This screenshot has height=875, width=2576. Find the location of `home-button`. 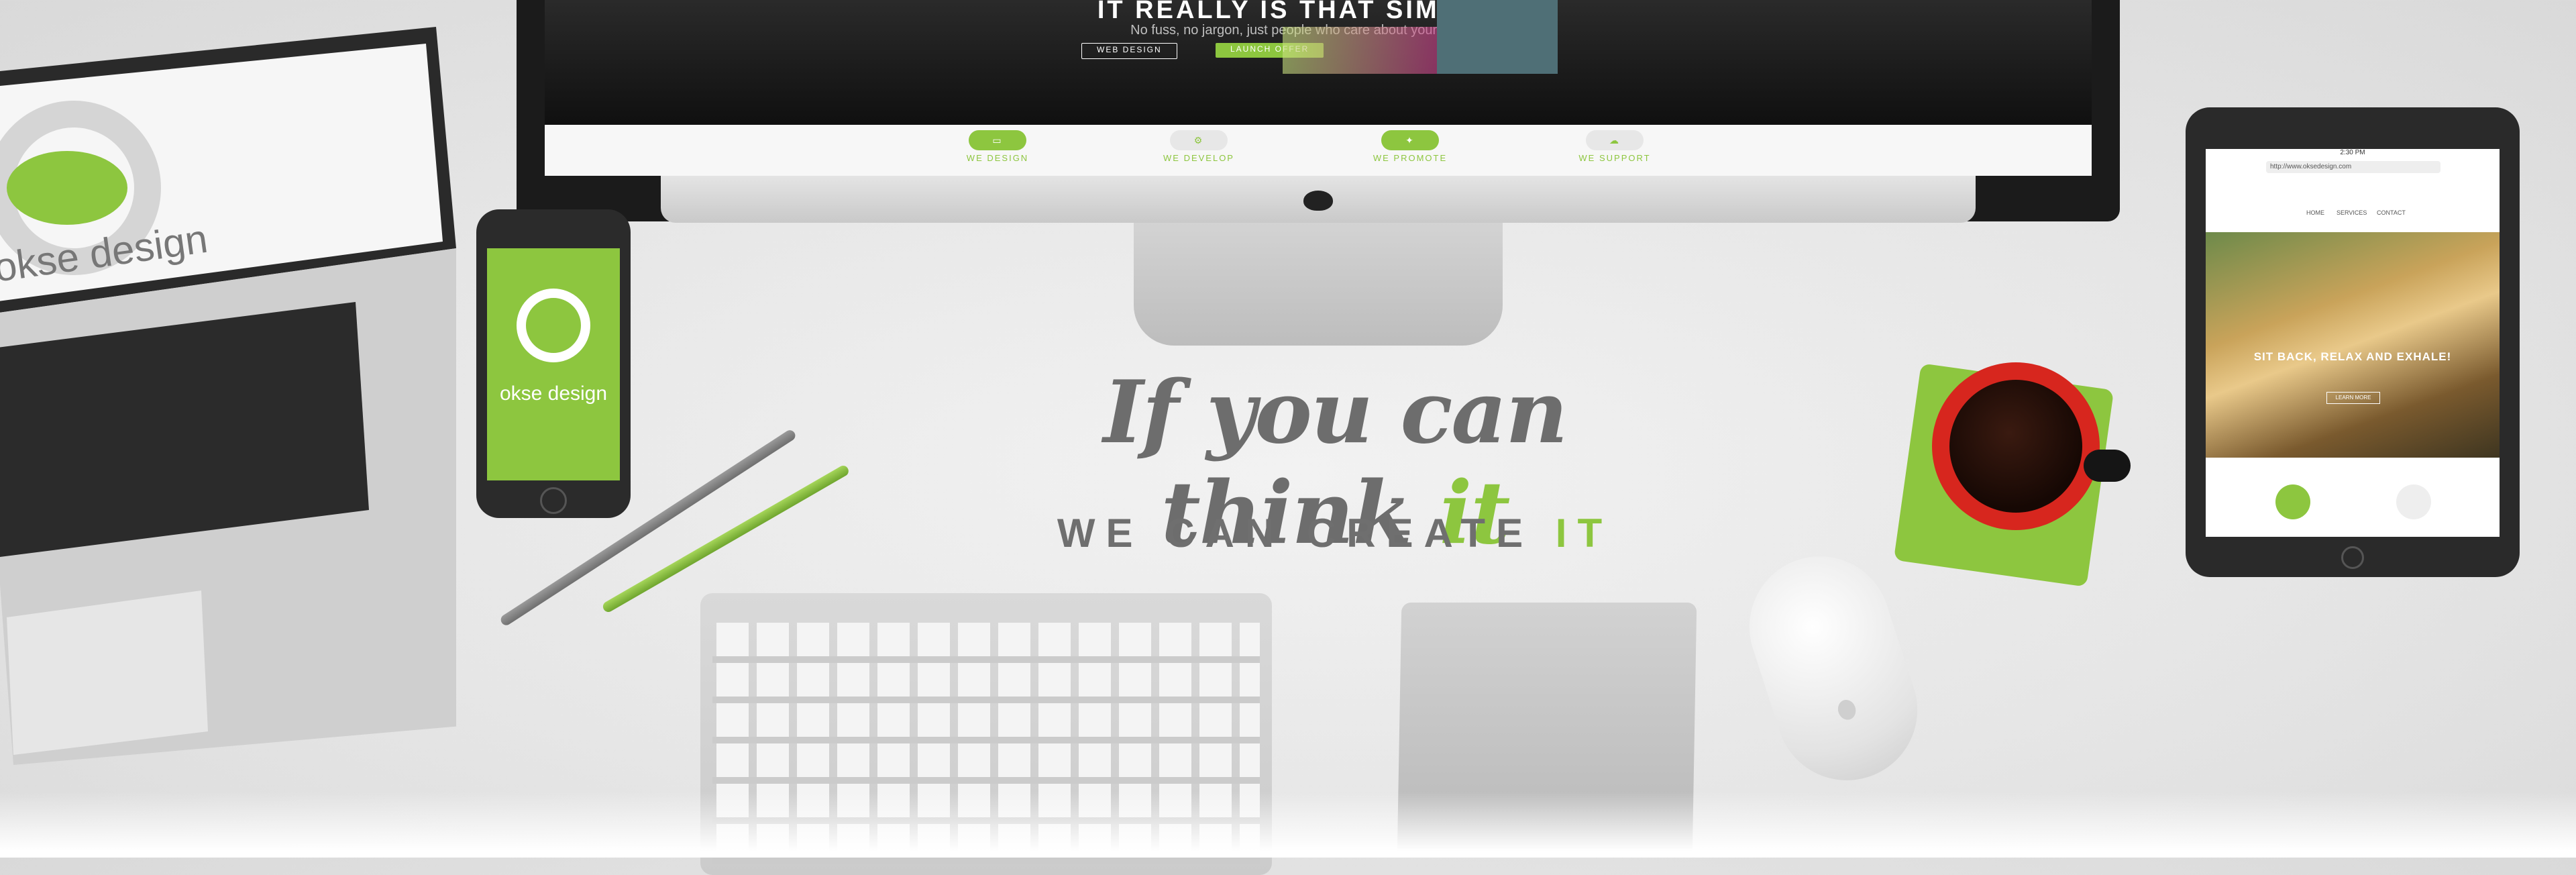

home-button is located at coordinates (553, 500).